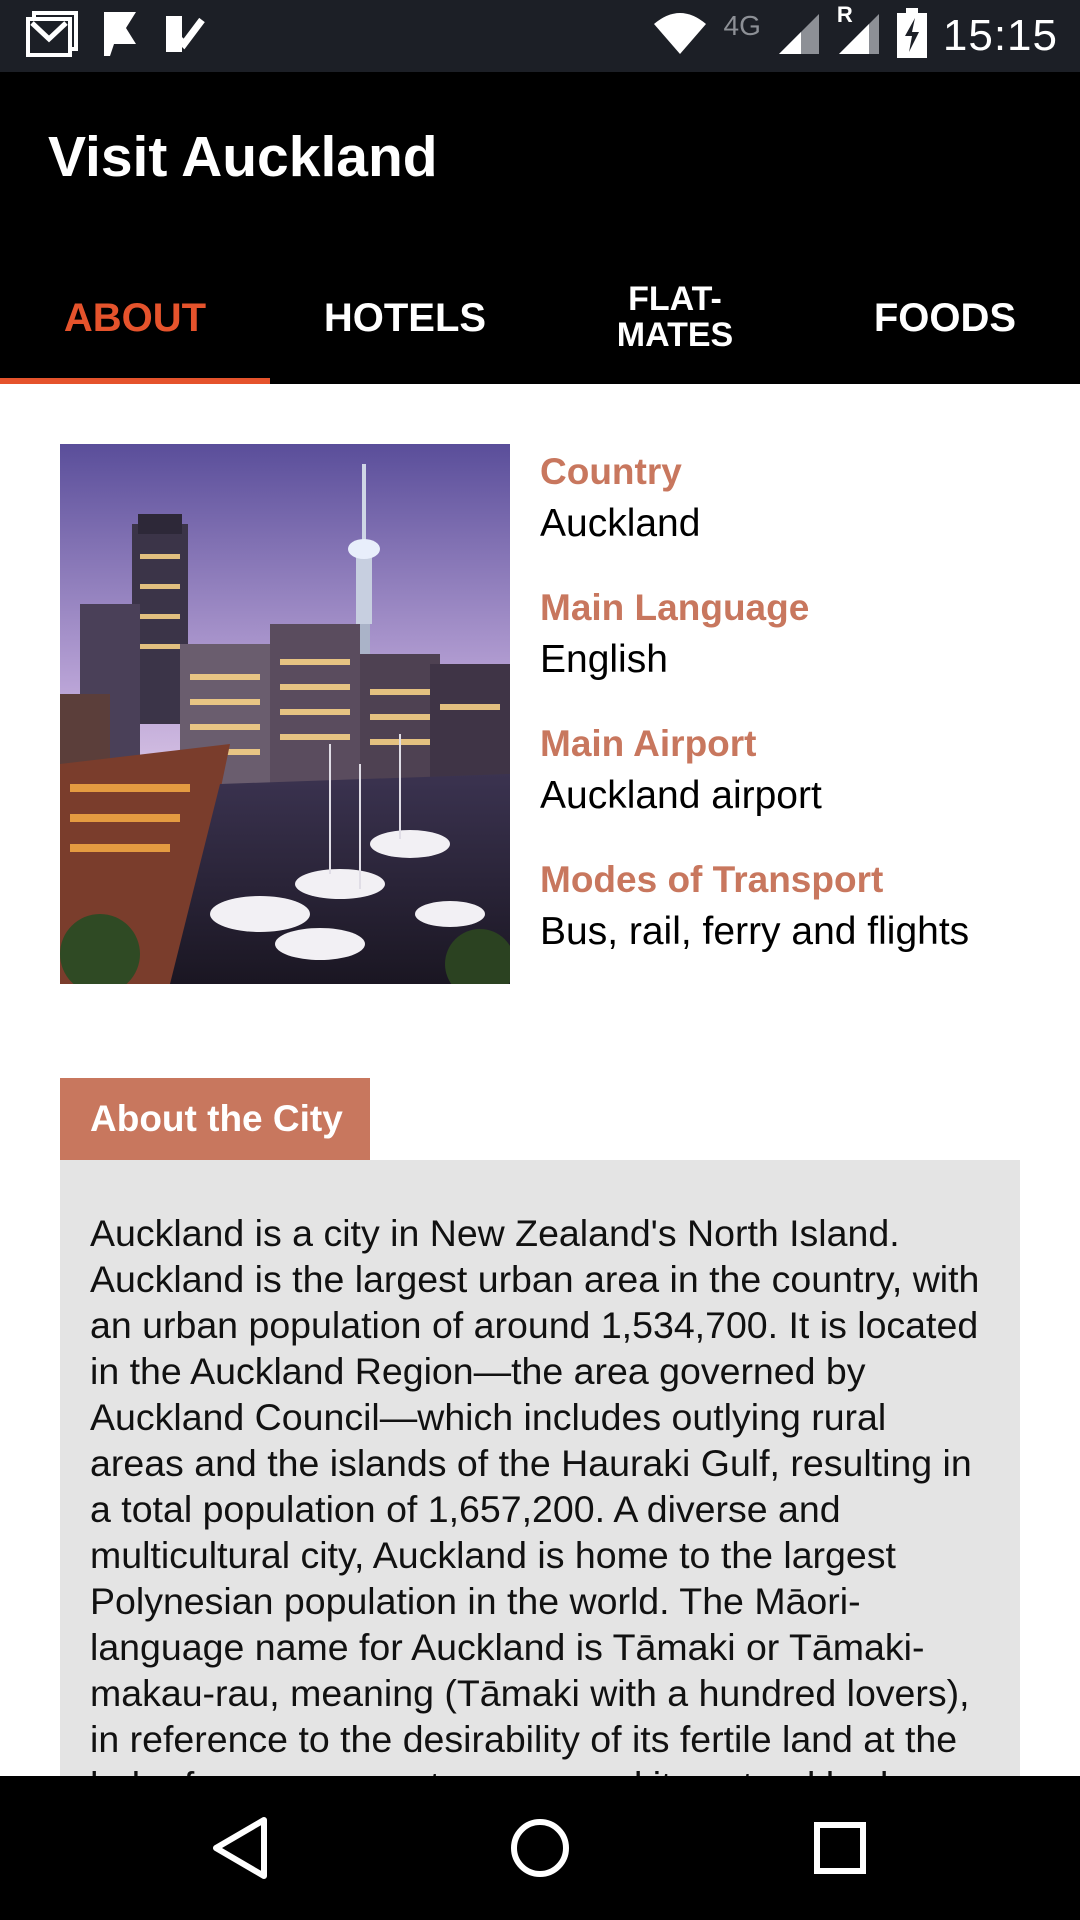 This screenshot has height=1920, width=1080. Describe the element at coordinates (712, 879) in the screenshot. I see `info-label: Modes of Transport` at that location.